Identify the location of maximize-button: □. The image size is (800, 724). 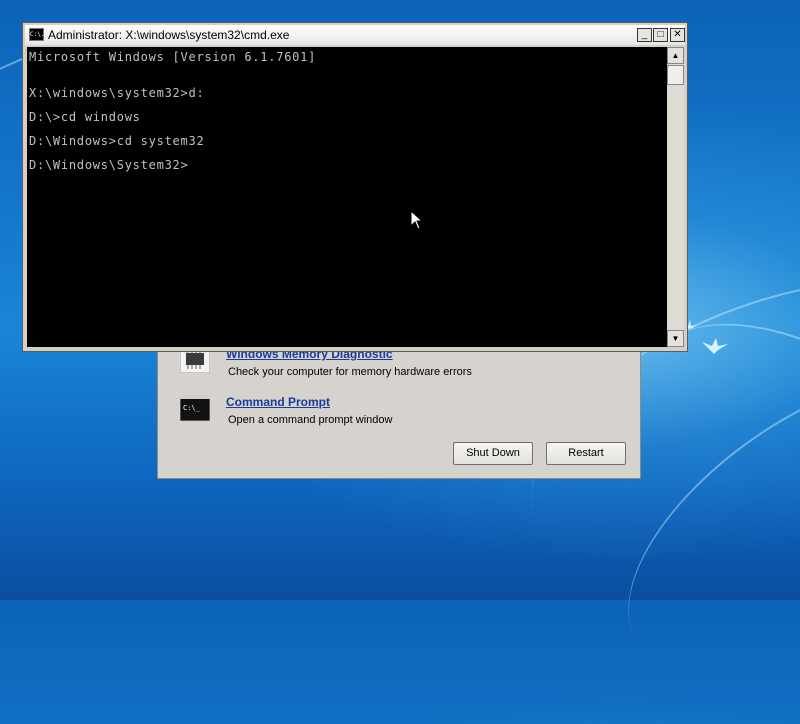
(660, 35).